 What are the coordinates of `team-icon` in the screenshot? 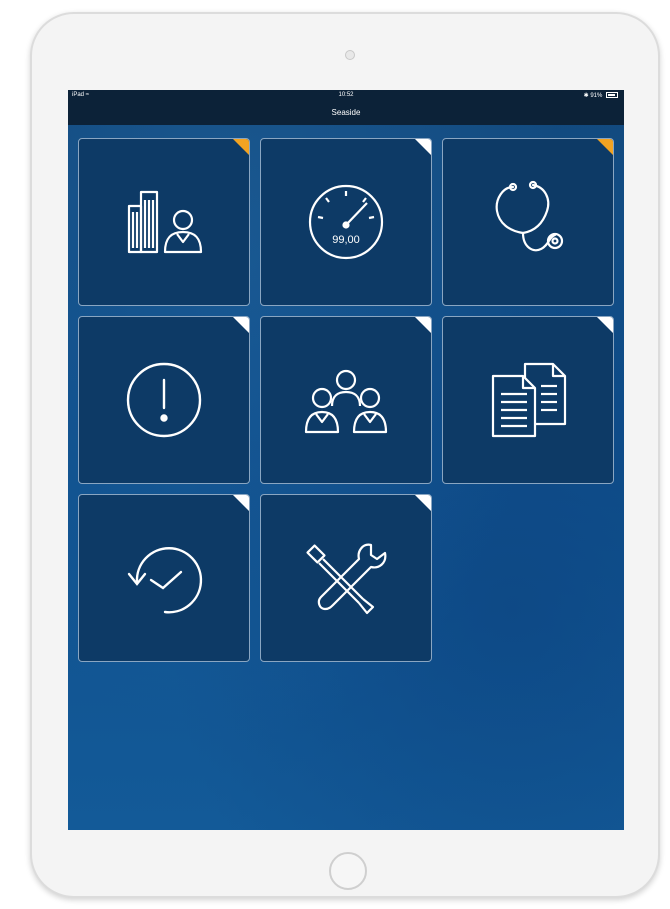 It's located at (346, 401).